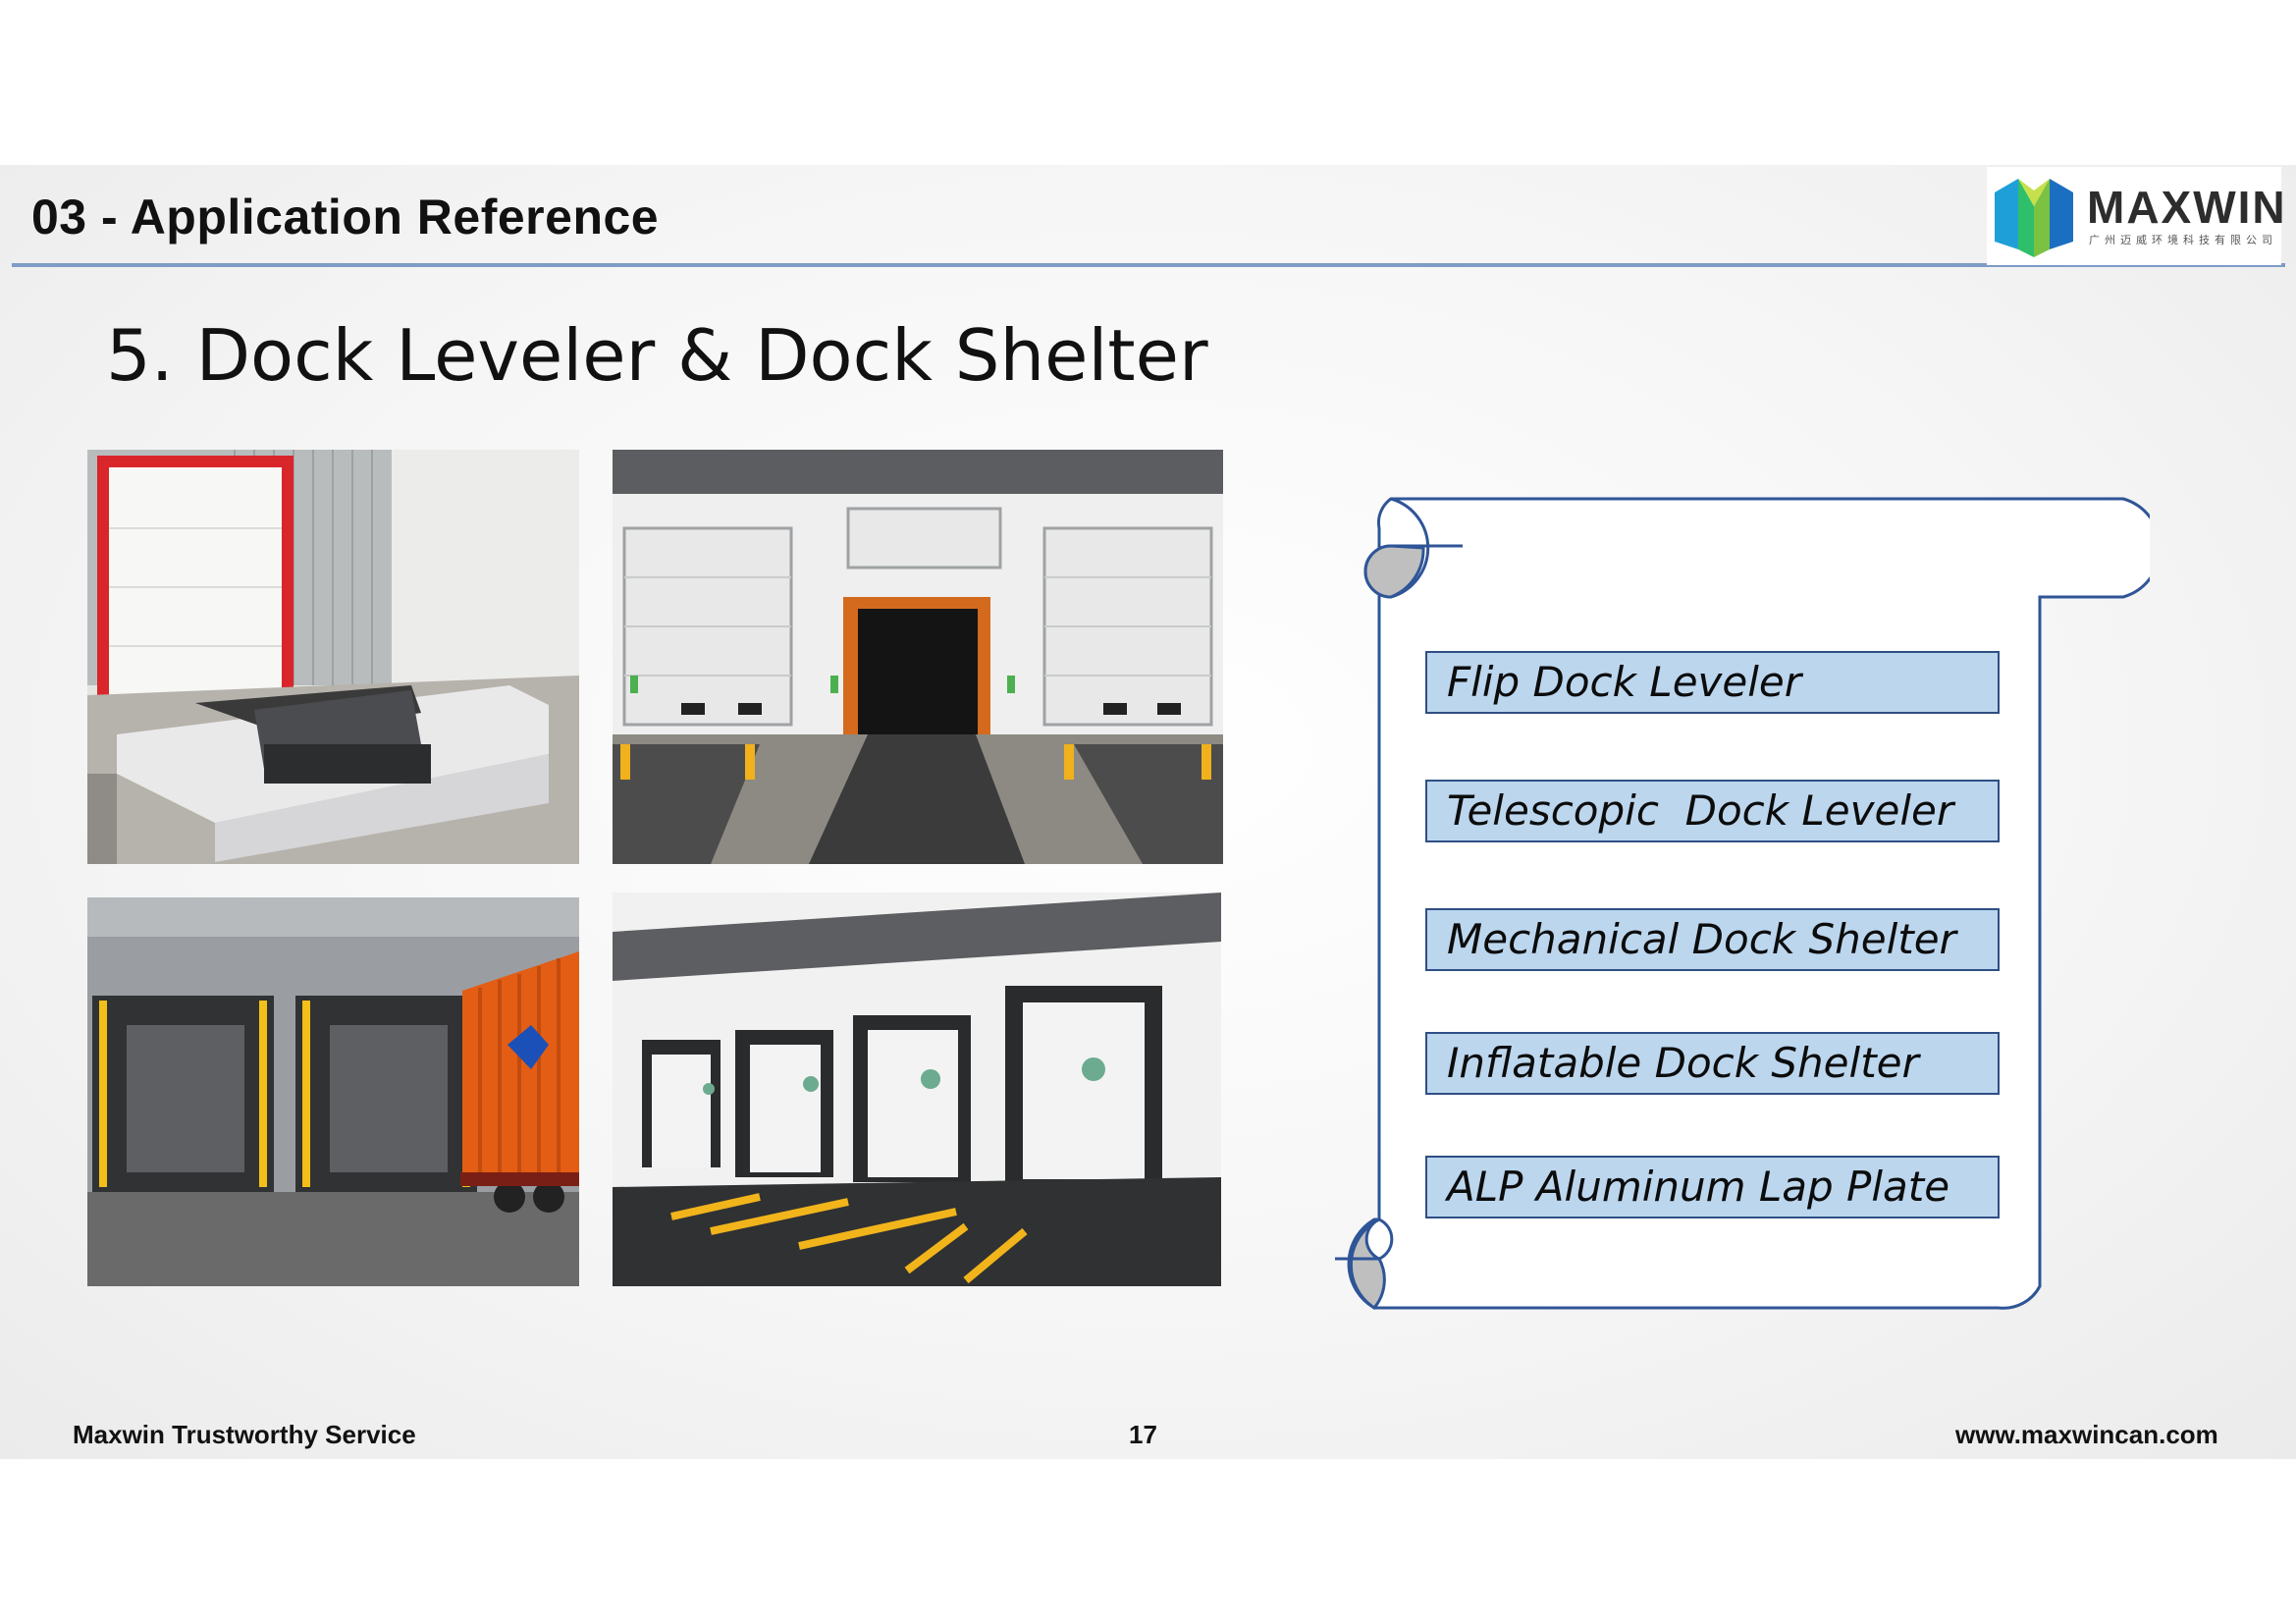  Describe the element at coordinates (2086, 1434) in the screenshot. I see `footer-website: www.maxwincan.com` at that location.